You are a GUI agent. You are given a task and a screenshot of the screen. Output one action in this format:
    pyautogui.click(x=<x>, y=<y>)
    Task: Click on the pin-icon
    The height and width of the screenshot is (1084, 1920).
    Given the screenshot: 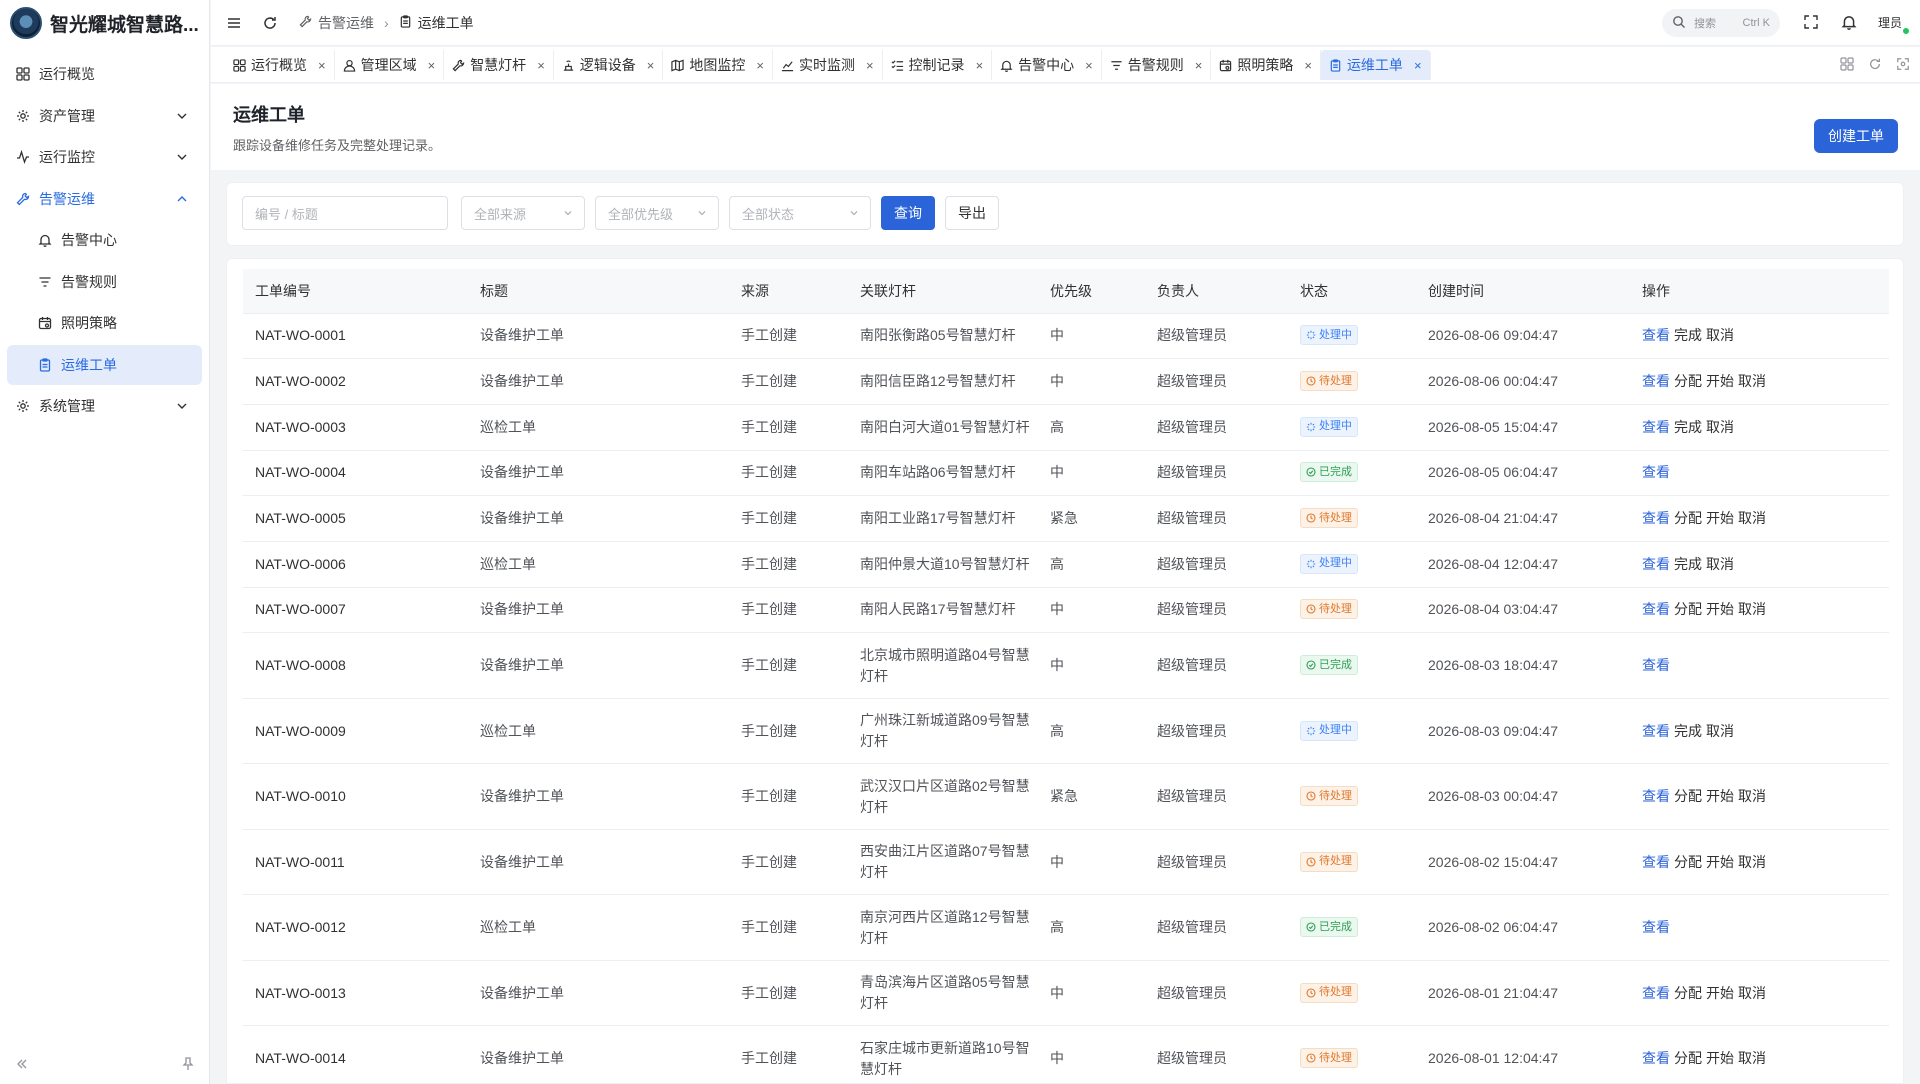 What is the action you would take?
    pyautogui.click(x=188, y=1064)
    